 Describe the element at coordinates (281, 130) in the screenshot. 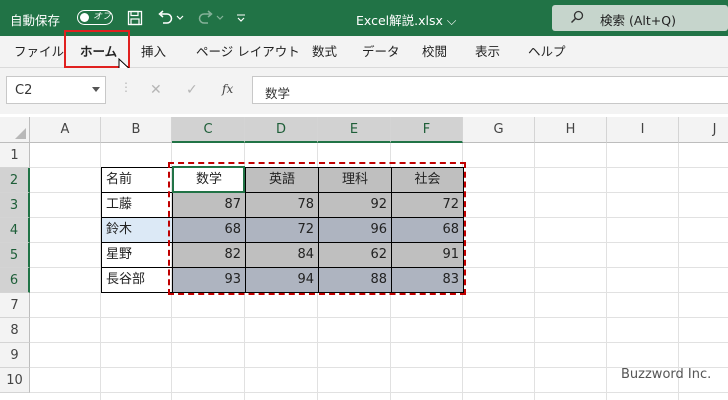

I see `column-header-d: D` at that location.